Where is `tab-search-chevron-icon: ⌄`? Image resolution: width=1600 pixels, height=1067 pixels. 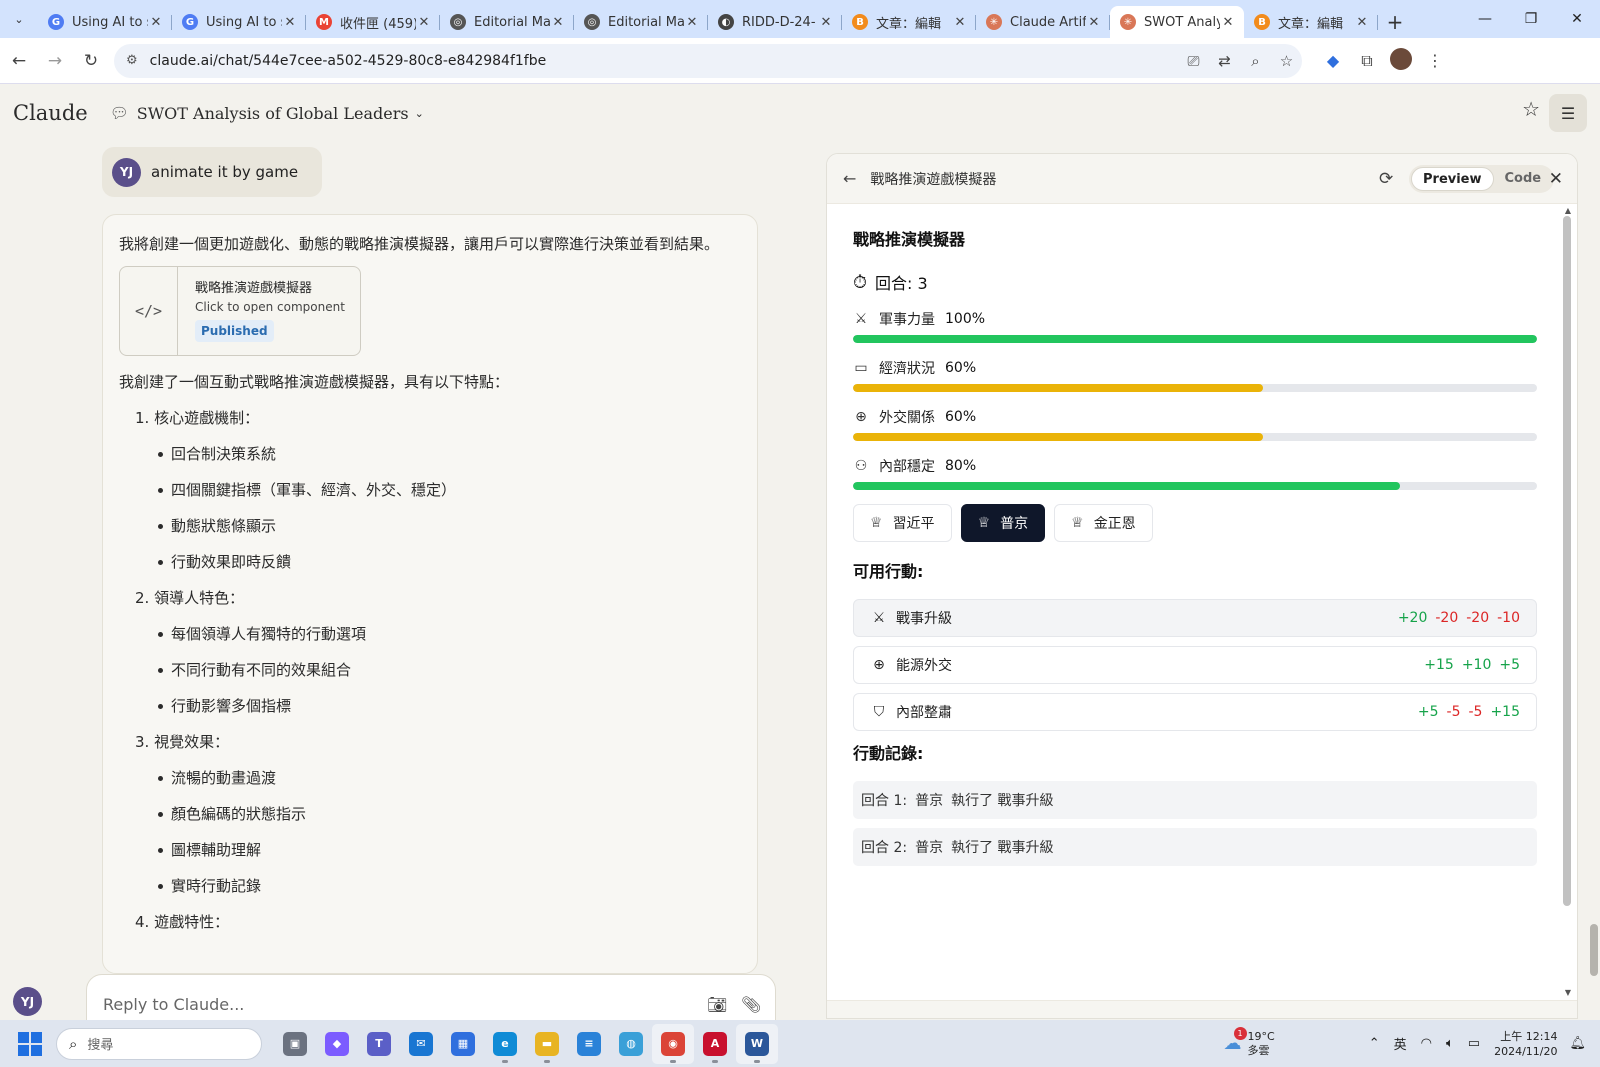 tab-search-chevron-icon: ⌄ is located at coordinates (19, 19).